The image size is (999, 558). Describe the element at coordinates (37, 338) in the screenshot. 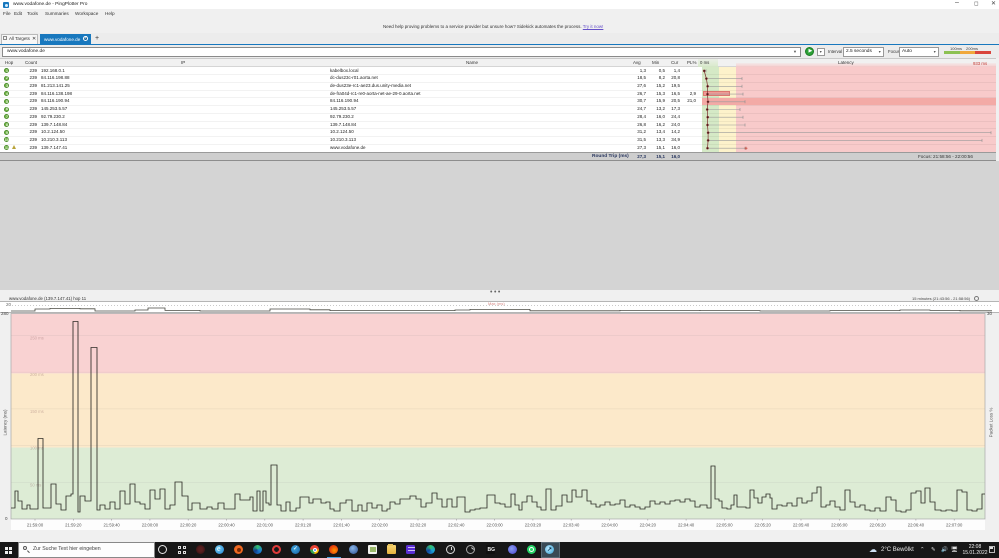

I see `svg-text: 250 ms` at that location.